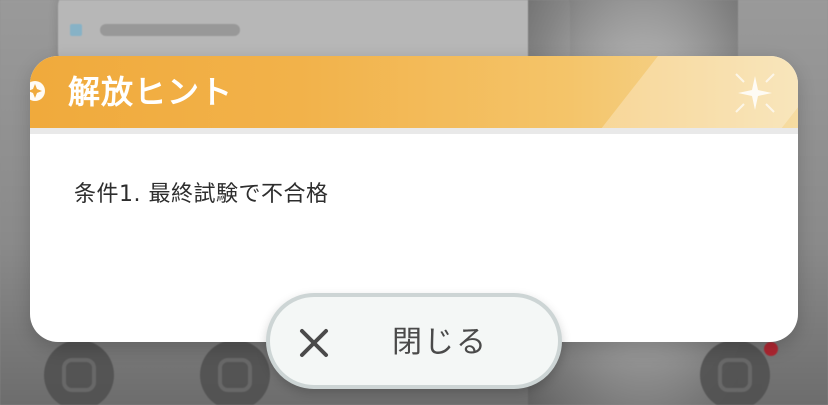 The height and width of the screenshot is (405, 828). What do you see at coordinates (414, 131) in the screenshot?
I see `header-divider` at bounding box center [414, 131].